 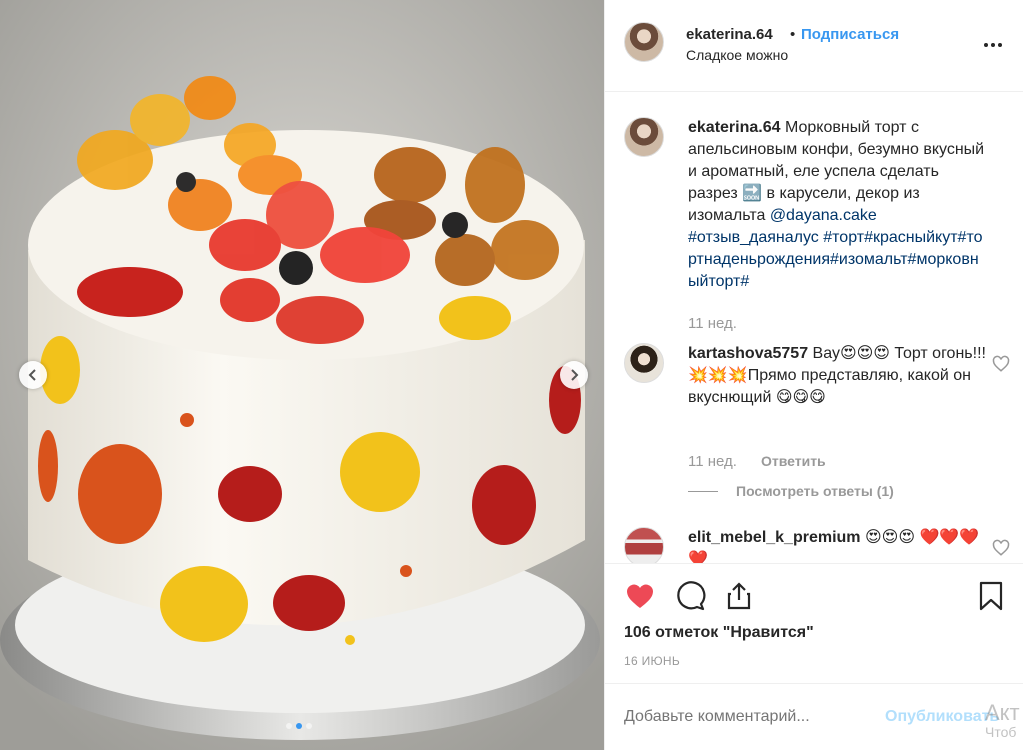 I want to click on comment-button-icon, so click(x=690, y=596).